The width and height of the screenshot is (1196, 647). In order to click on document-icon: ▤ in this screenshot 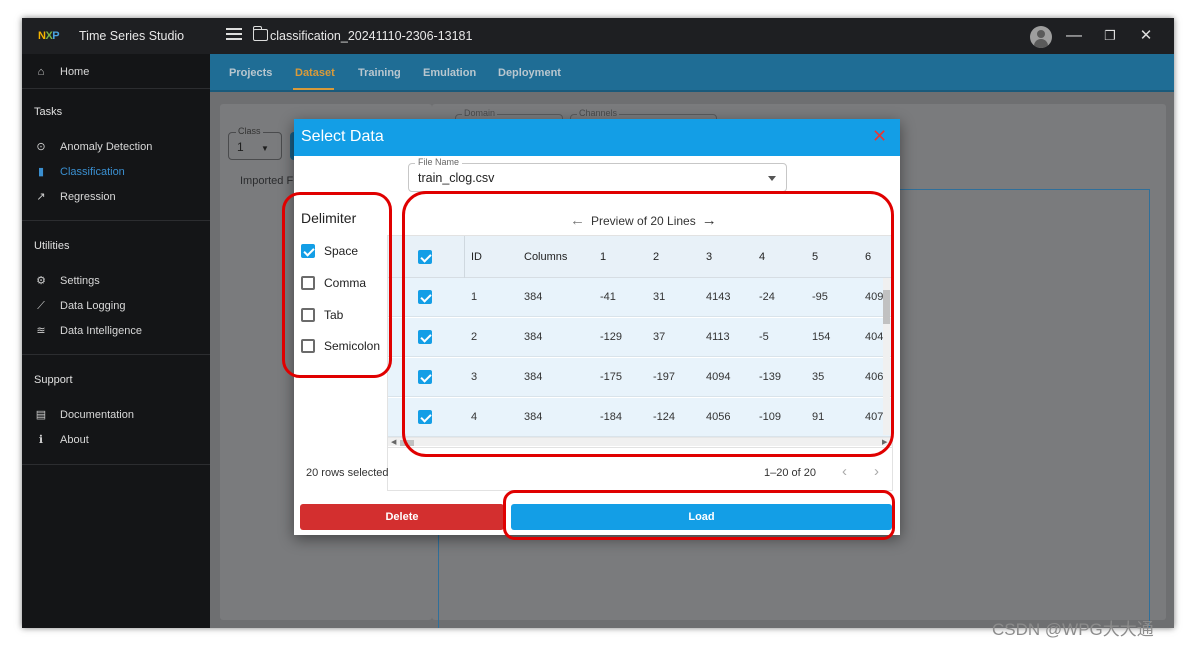, I will do `click(41, 415)`.